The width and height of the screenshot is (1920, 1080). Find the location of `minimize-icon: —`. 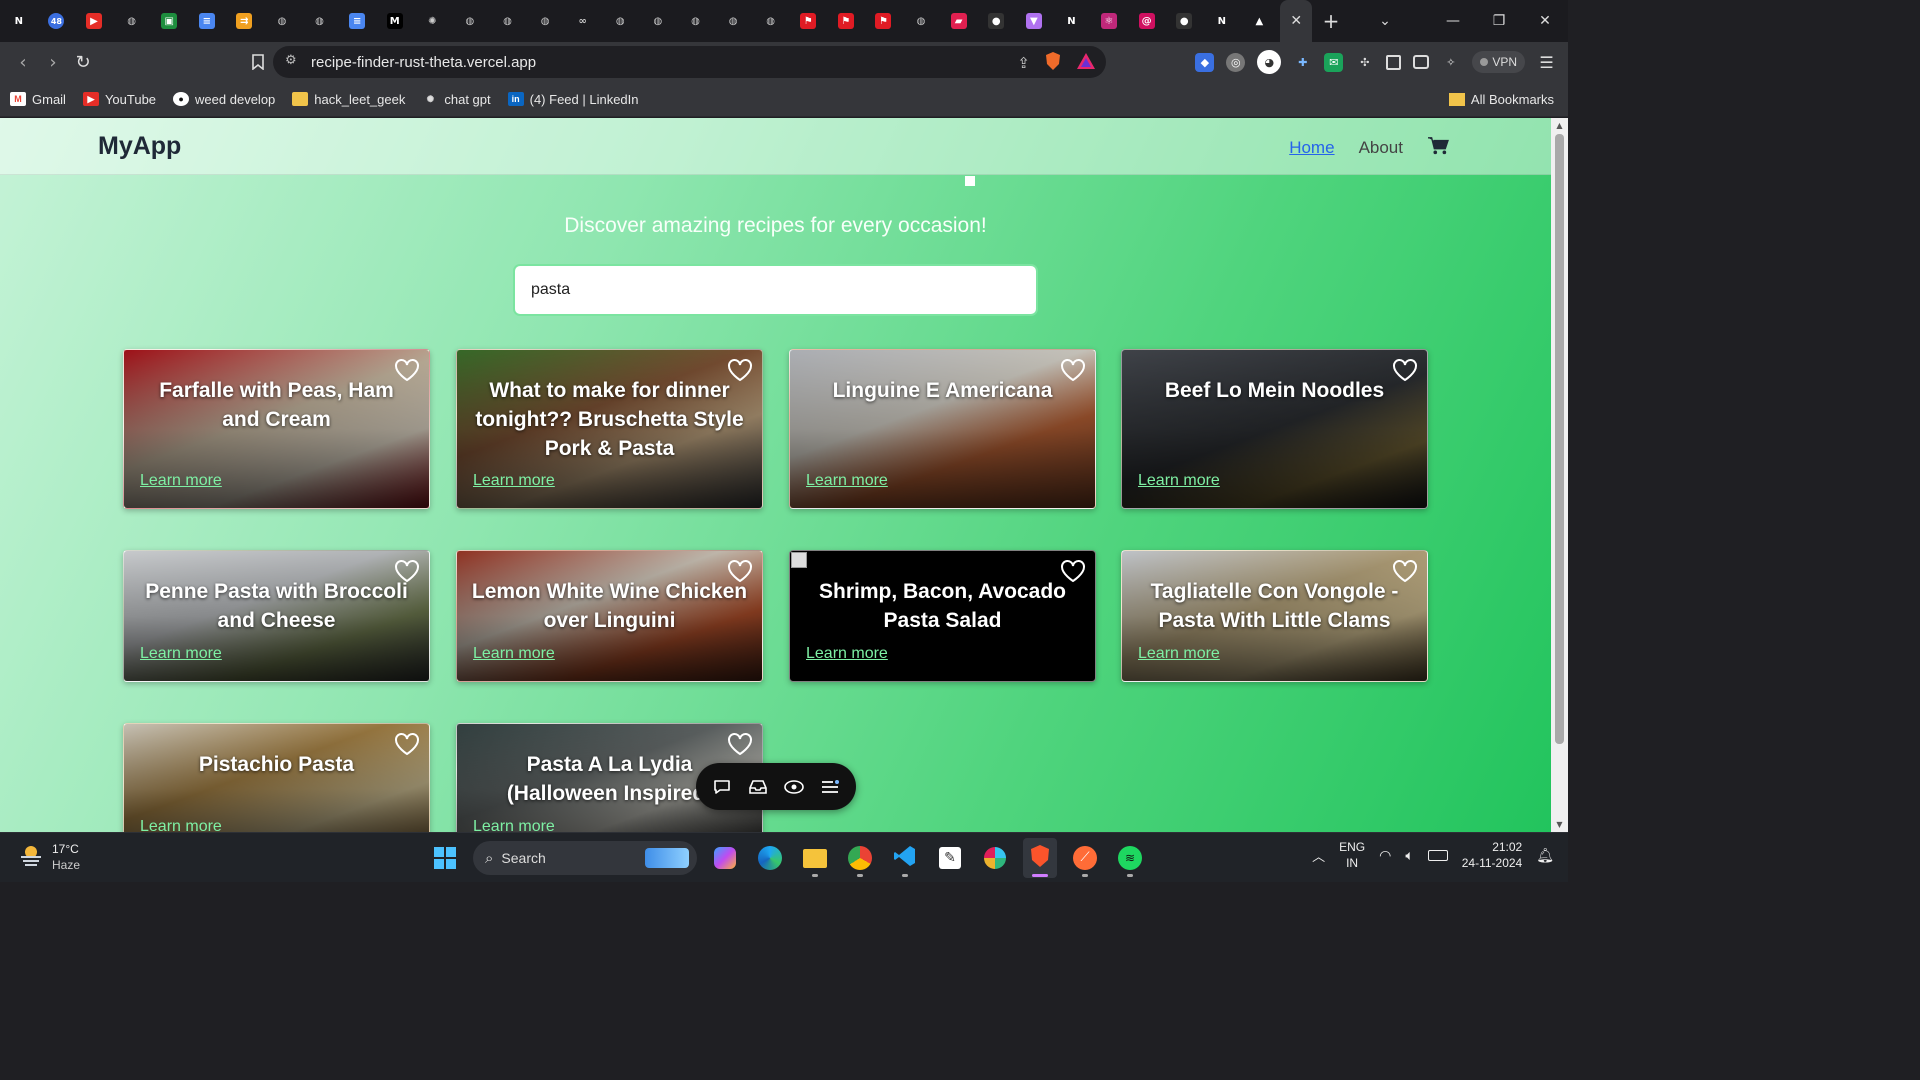

minimize-icon: — is located at coordinates (1453, 21).